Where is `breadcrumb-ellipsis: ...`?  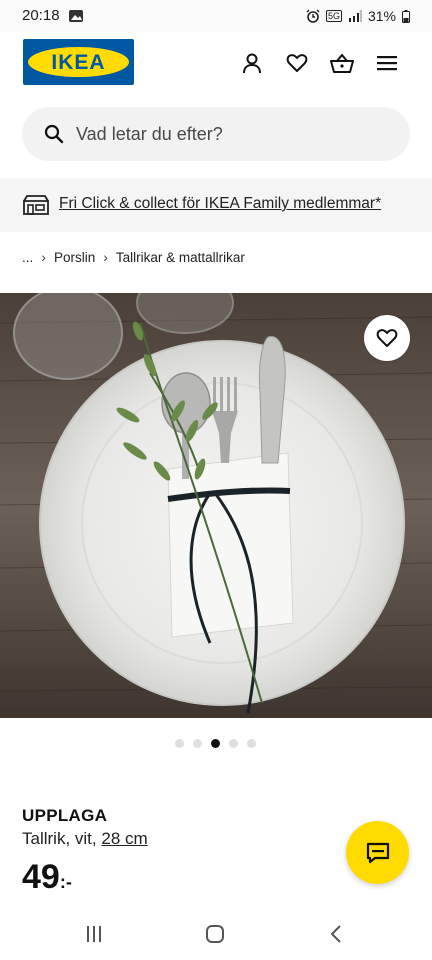
breadcrumb-ellipsis: ... is located at coordinates (27, 257).